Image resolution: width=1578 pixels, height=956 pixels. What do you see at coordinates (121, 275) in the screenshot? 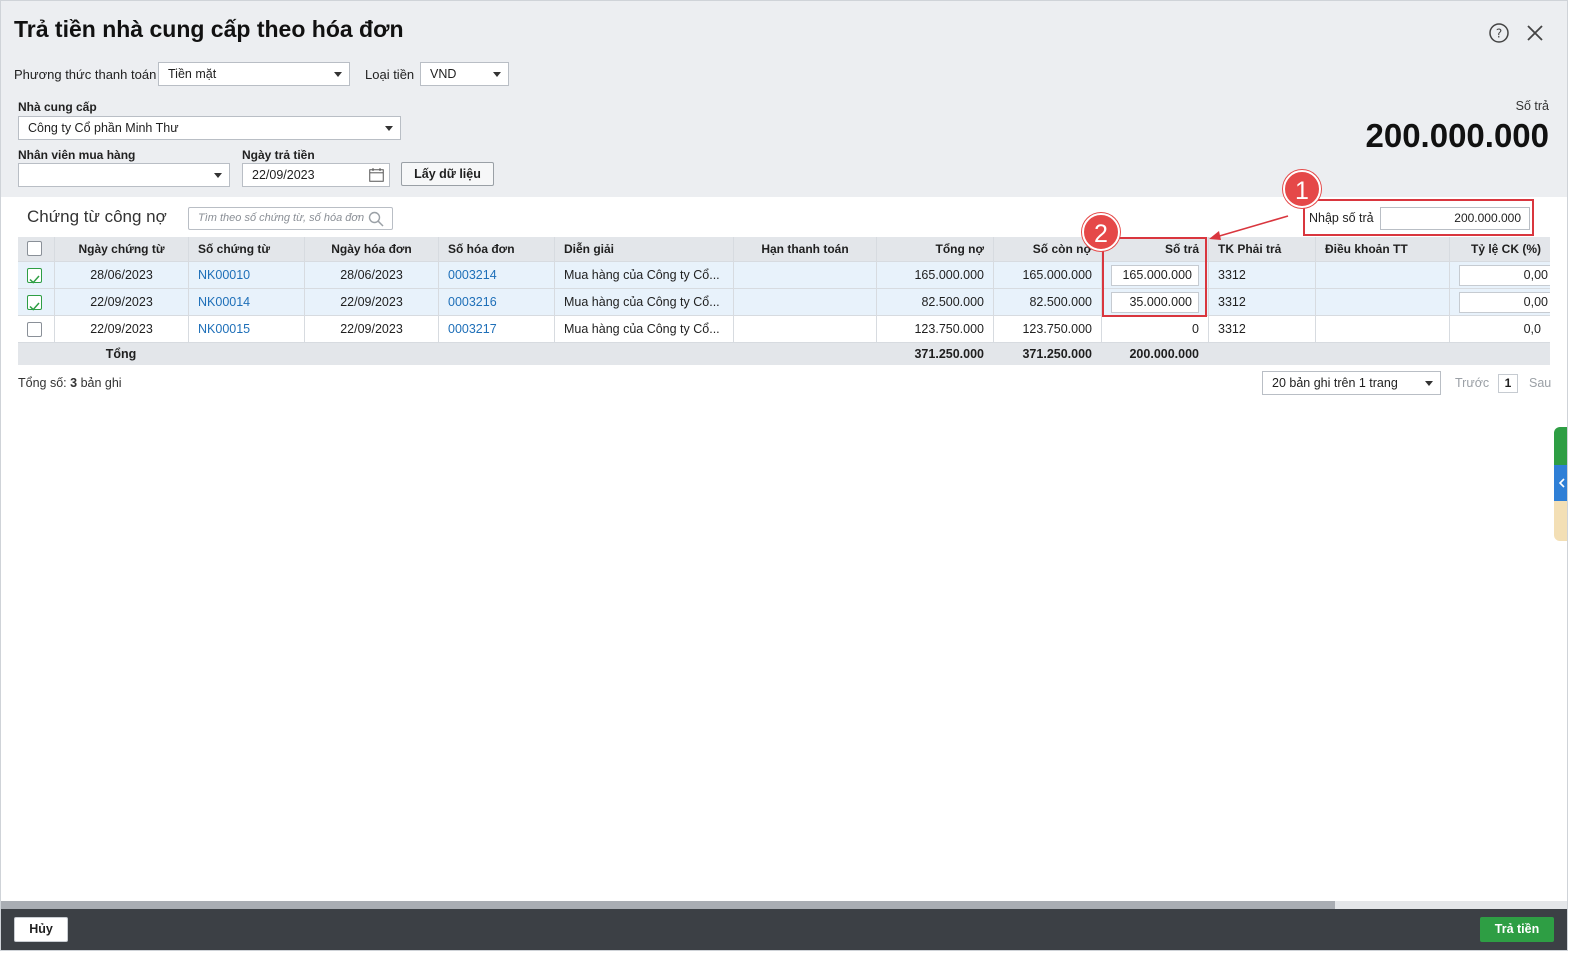
I see `cell-doc-date: 28/06/2023` at bounding box center [121, 275].